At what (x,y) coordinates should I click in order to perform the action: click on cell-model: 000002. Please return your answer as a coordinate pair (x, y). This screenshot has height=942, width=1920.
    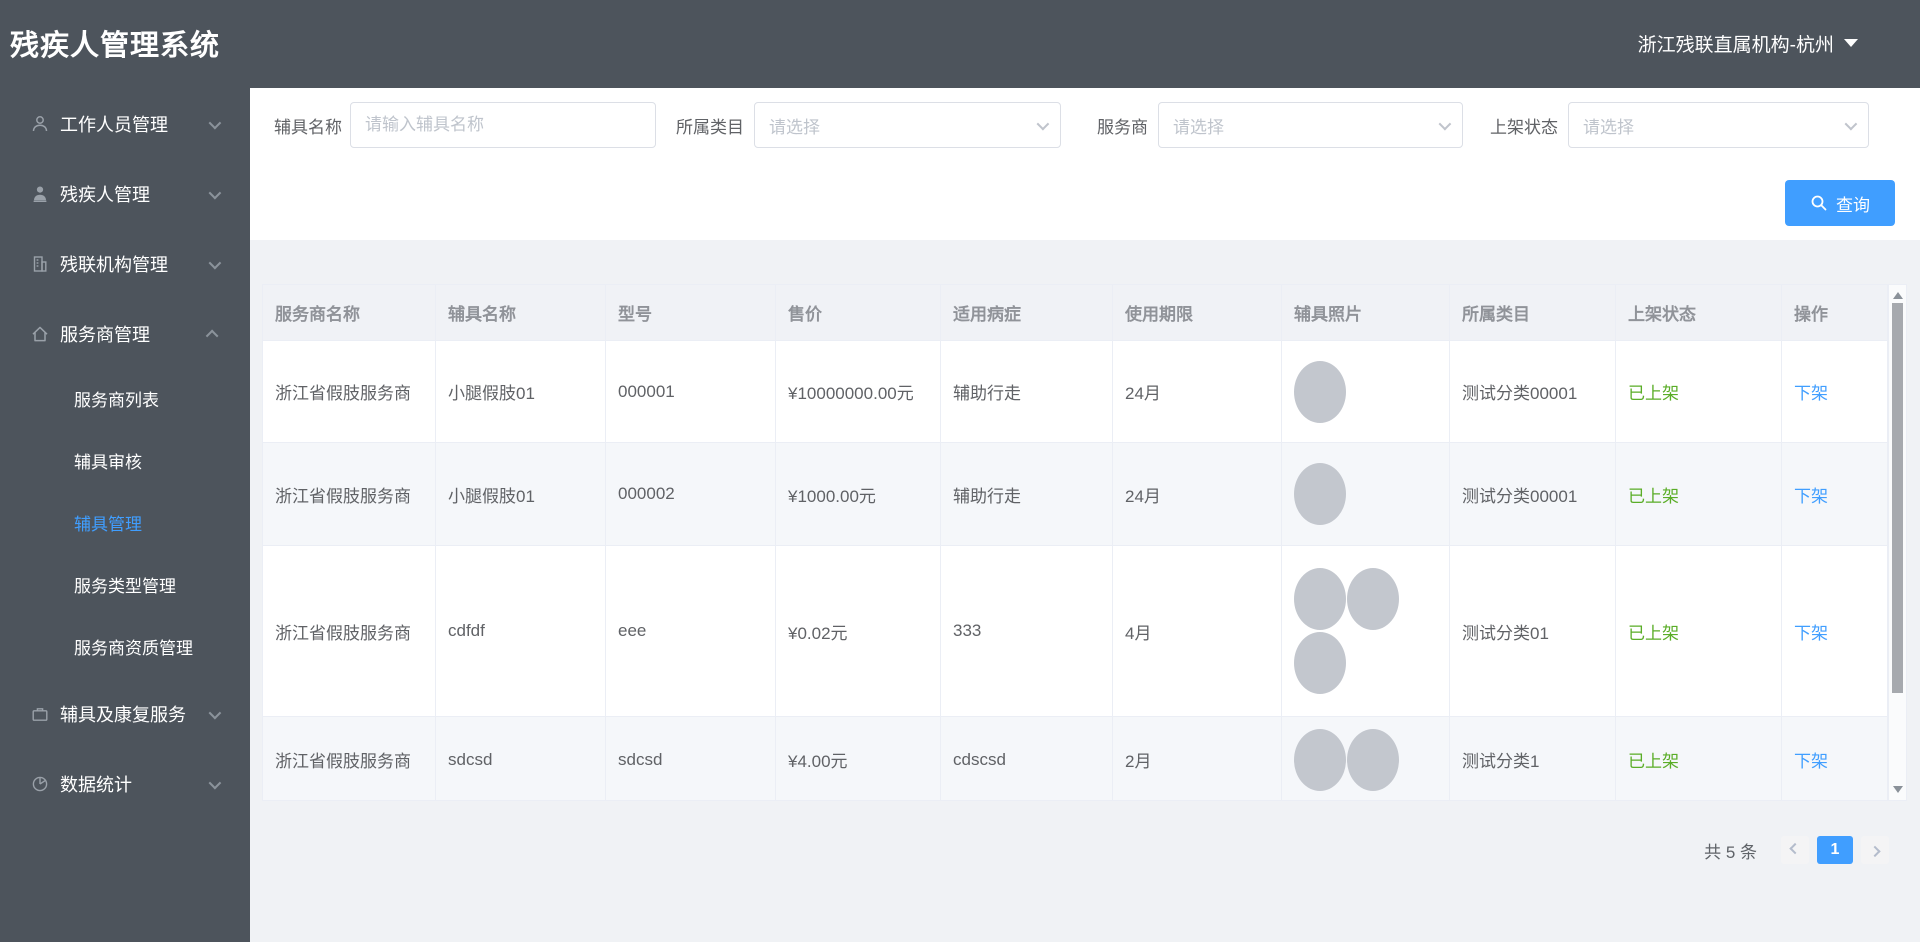
    Looking at the image, I should click on (691, 494).